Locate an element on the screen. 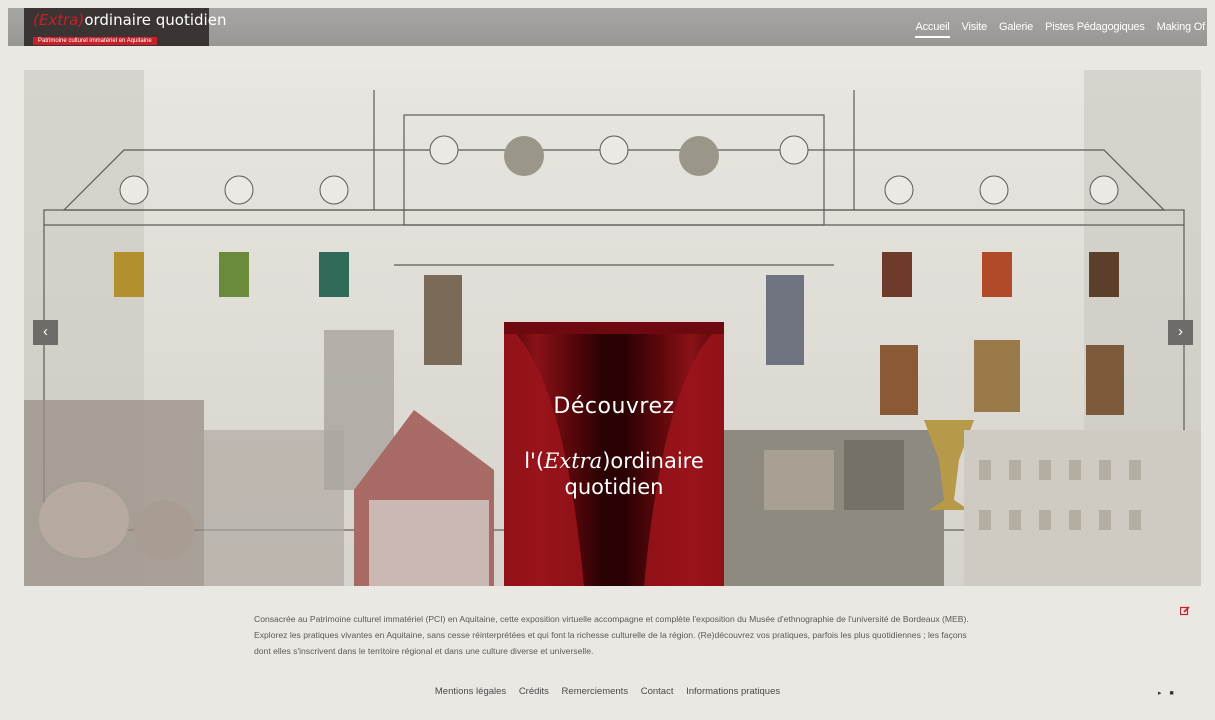 This screenshot has height=720, width=1215. chevron-right-icon: › is located at coordinates (1180, 331).